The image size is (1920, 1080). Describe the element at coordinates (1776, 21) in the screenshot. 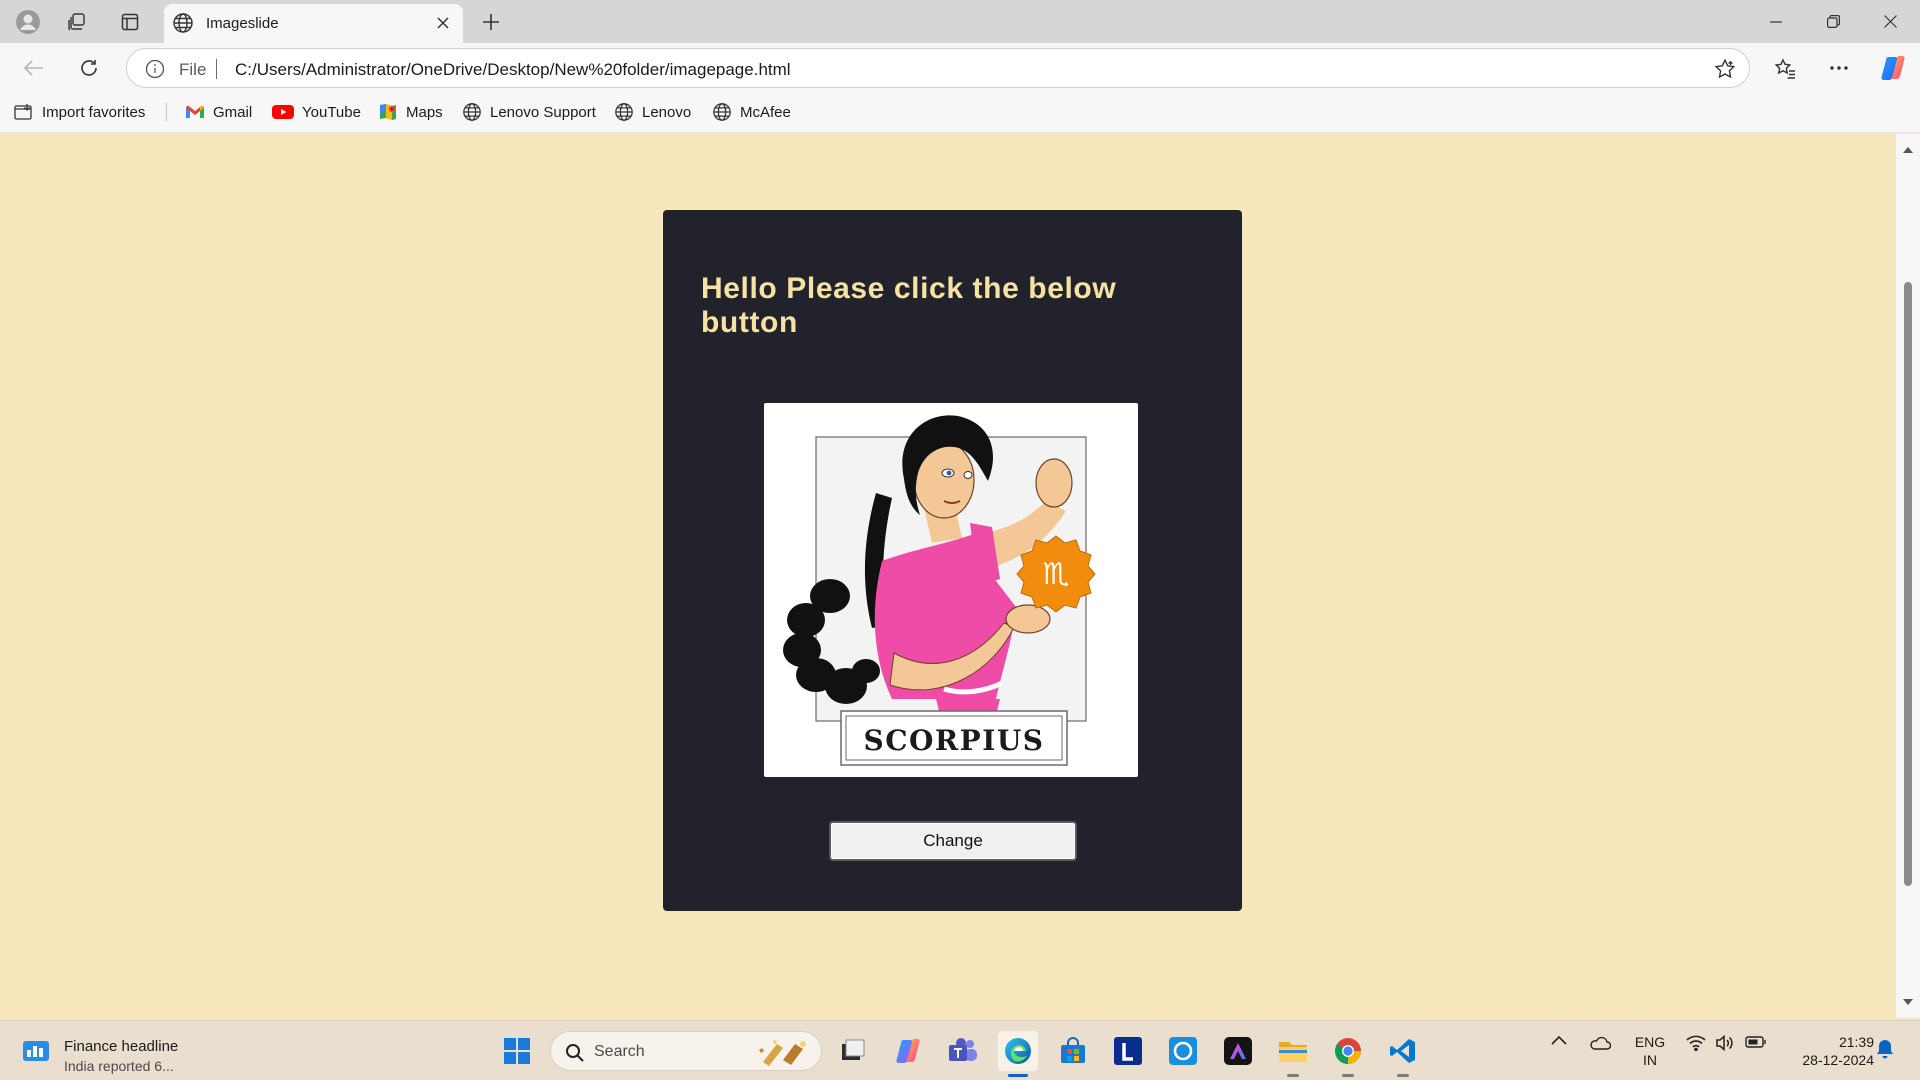

I see `minimize-button` at that location.